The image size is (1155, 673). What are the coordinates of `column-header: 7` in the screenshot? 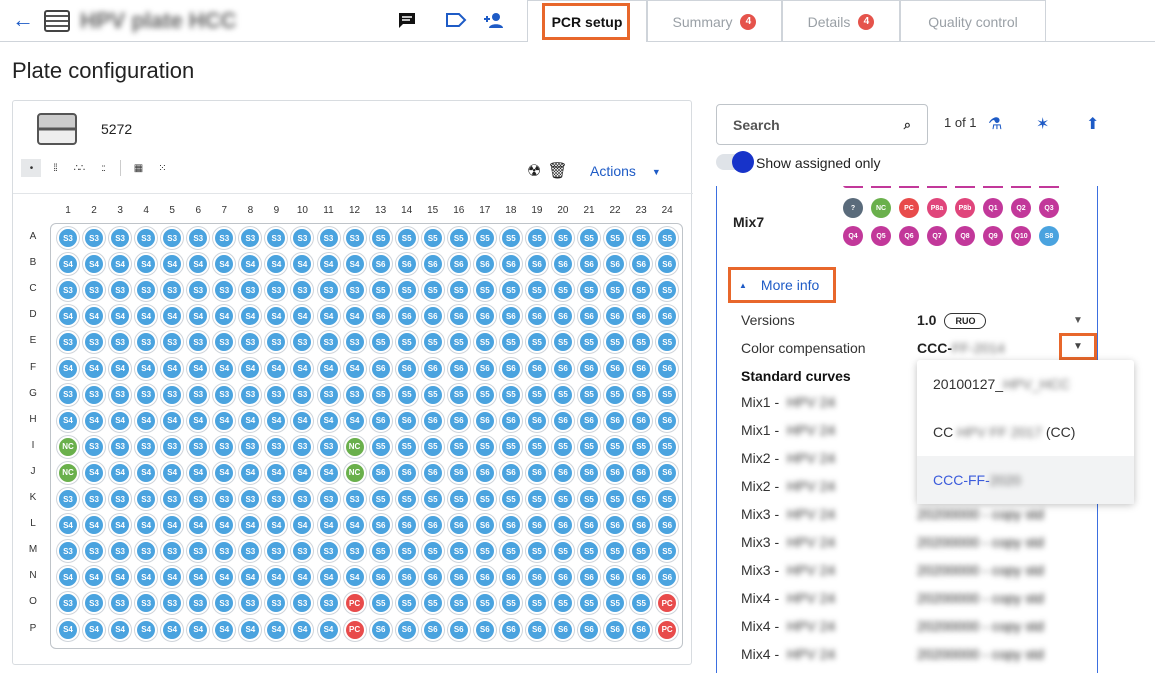 It's located at (224, 210).